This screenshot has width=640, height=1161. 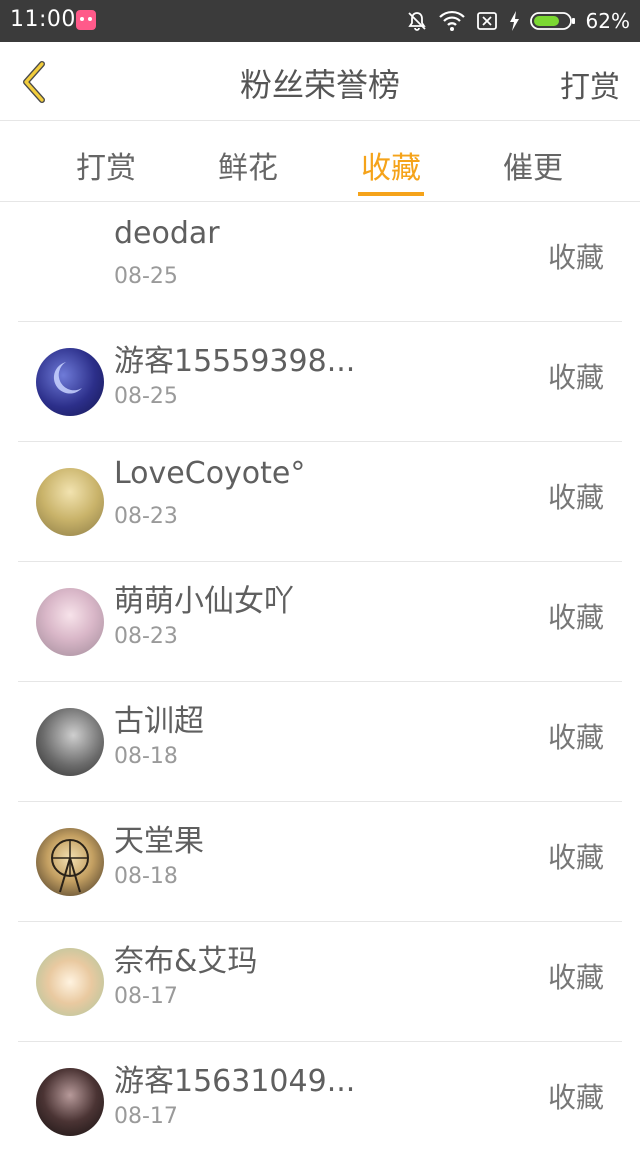 What do you see at coordinates (452, 21) in the screenshot?
I see `wifi-icon` at bounding box center [452, 21].